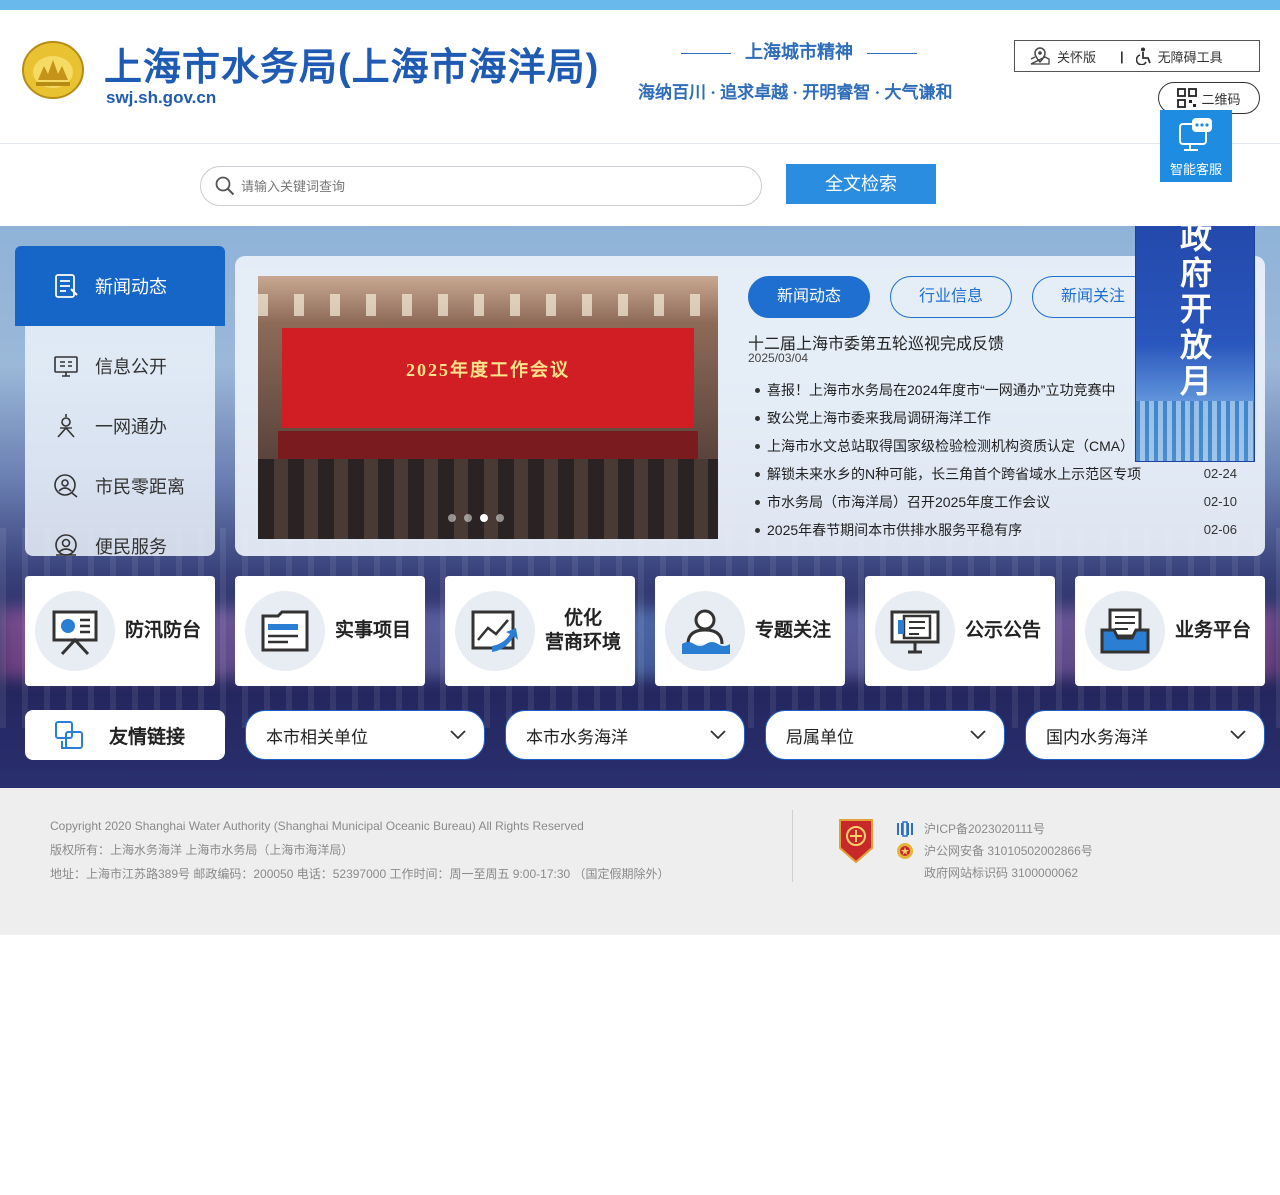 Image resolution: width=1280 pixels, height=1195 pixels. I want to click on presentation-board-icon, so click(75, 633).